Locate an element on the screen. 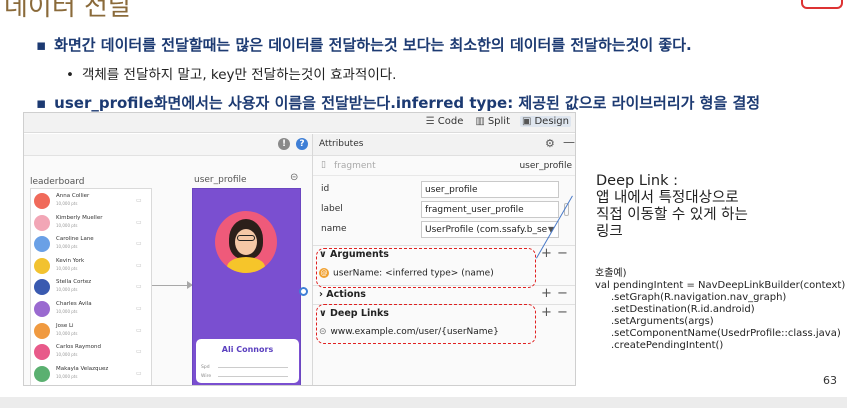  contact-row: Makayla Velazquez 10,000 pts ▭ is located at coordinates (92, 375).